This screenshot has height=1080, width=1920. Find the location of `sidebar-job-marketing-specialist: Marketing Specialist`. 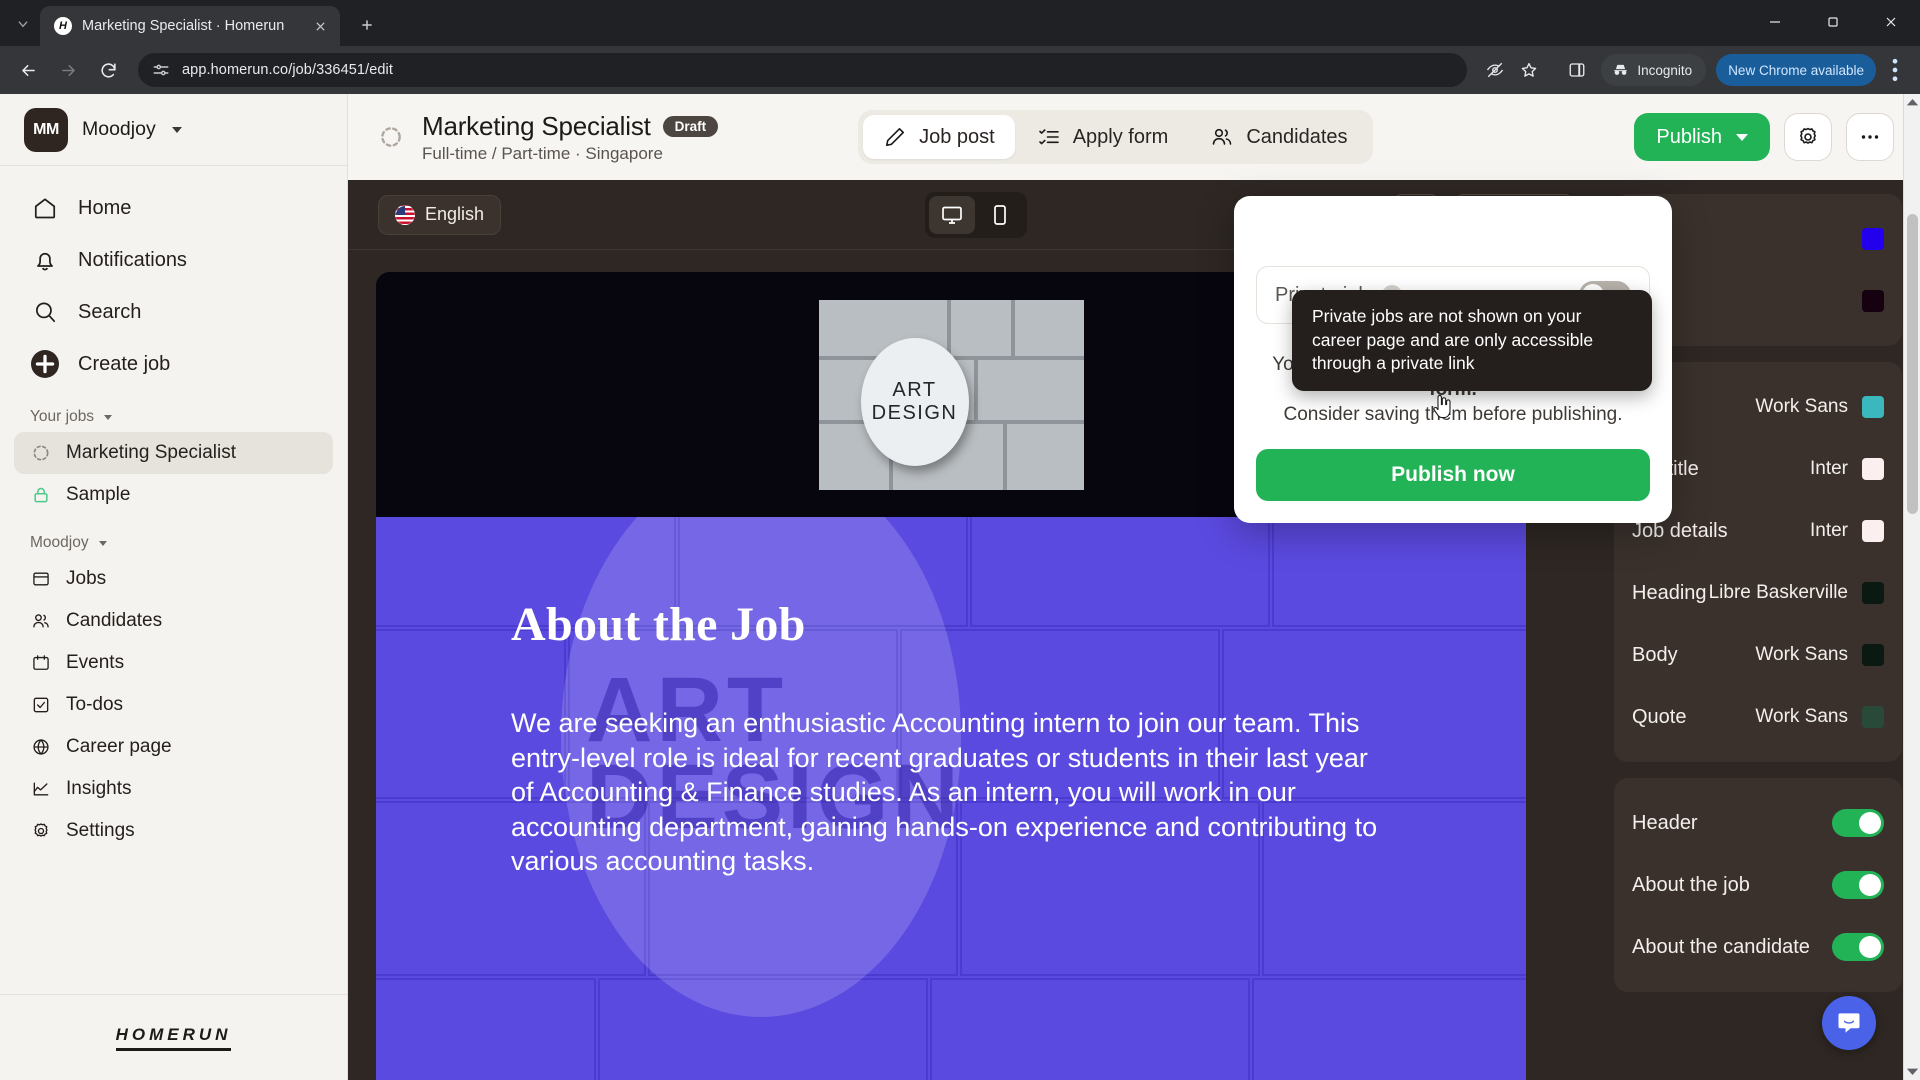

sidebar-job-marketing-specialist: Marketing Specialist is located at coordinates (173, 453).